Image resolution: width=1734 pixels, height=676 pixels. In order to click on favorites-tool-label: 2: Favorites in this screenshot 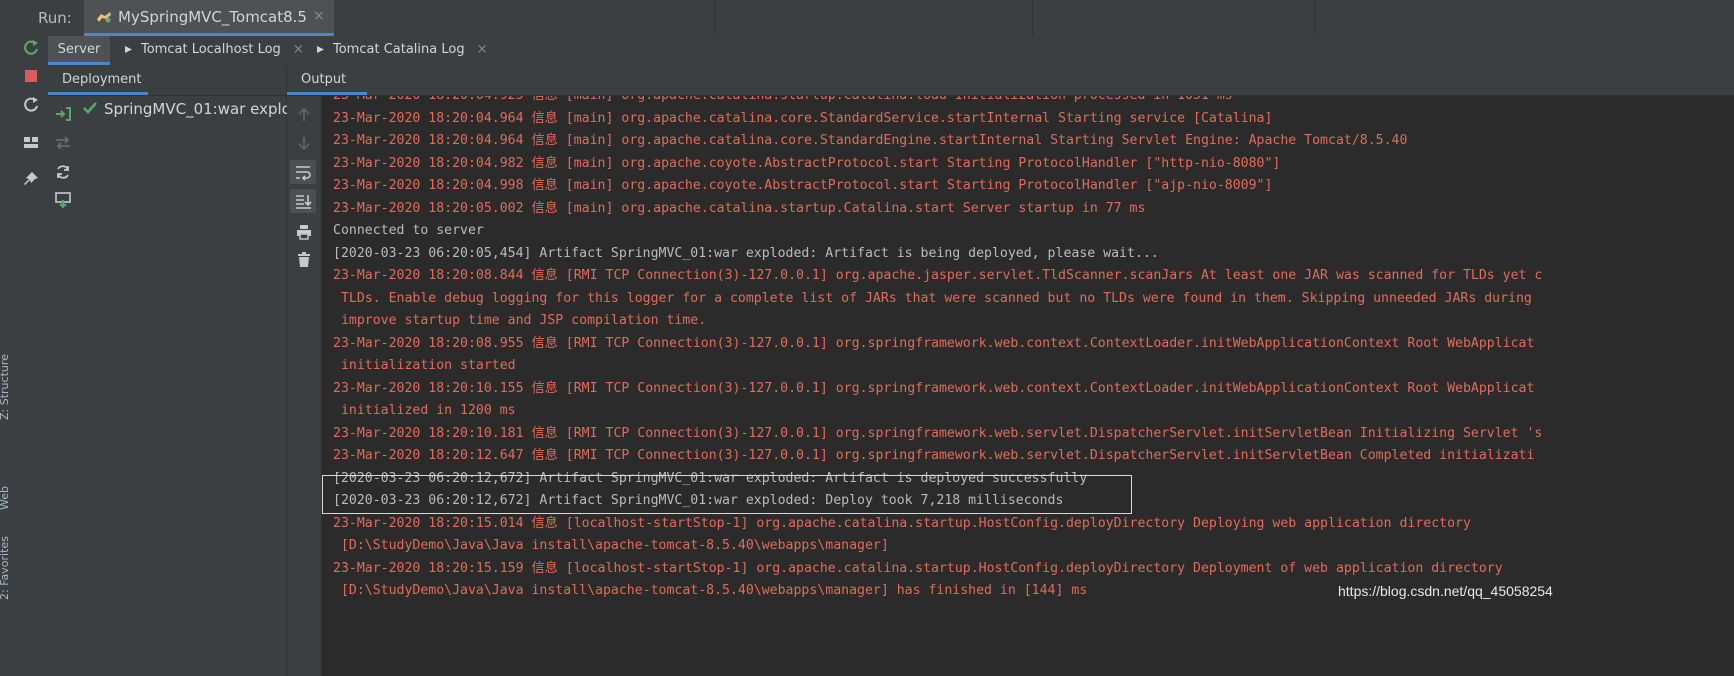, I will do `click(5, 568)`.